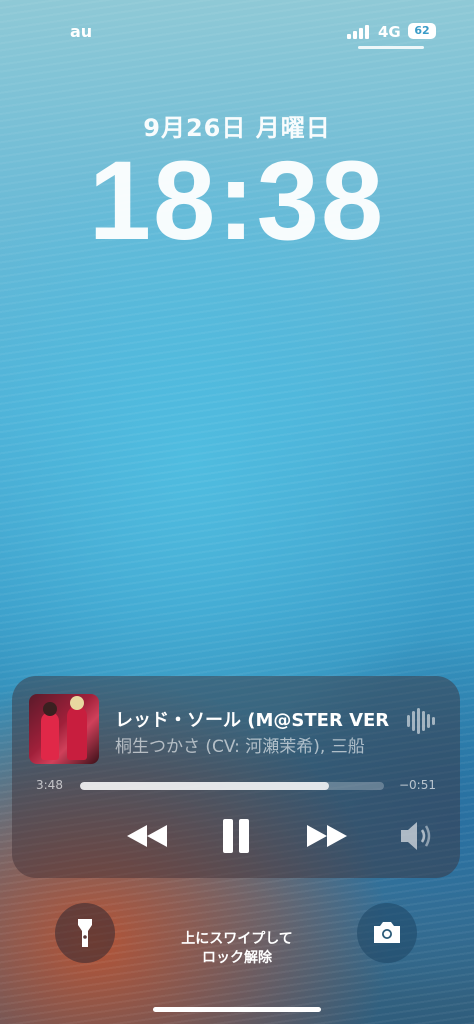  I want to click on carrier-label: au, so click(81, 31).